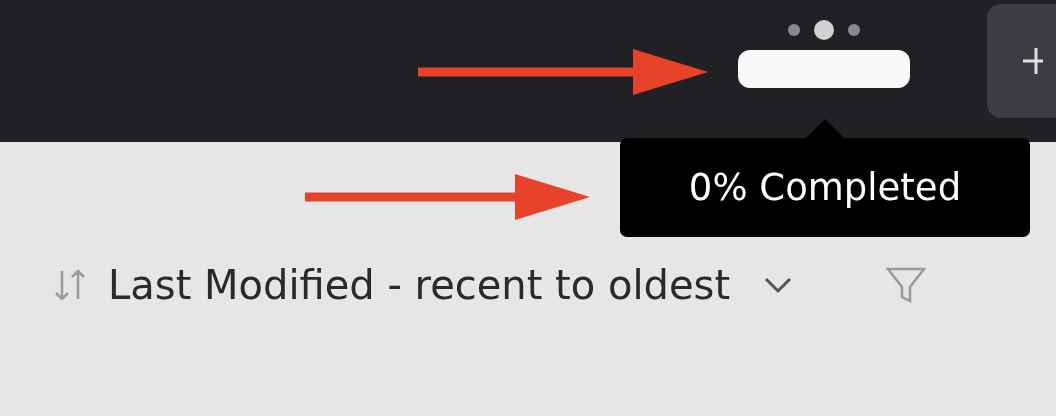 The image size is (1056, 416). Describe the element at coordinates (825, 129) in the screenshot. I see `tooltip-pointer` at that location.